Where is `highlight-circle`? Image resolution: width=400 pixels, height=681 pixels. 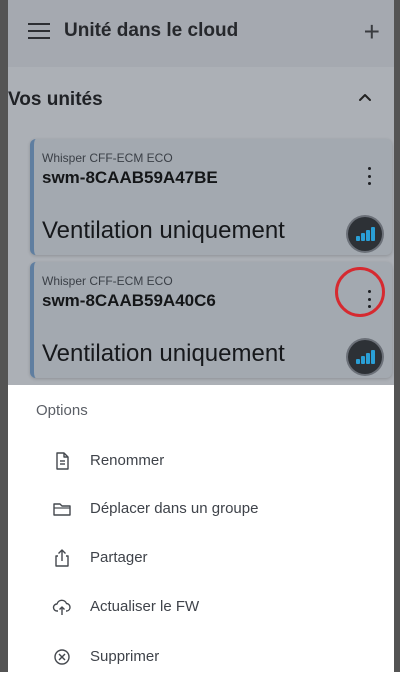
highlight-circle is located at coordinates (360, 292).